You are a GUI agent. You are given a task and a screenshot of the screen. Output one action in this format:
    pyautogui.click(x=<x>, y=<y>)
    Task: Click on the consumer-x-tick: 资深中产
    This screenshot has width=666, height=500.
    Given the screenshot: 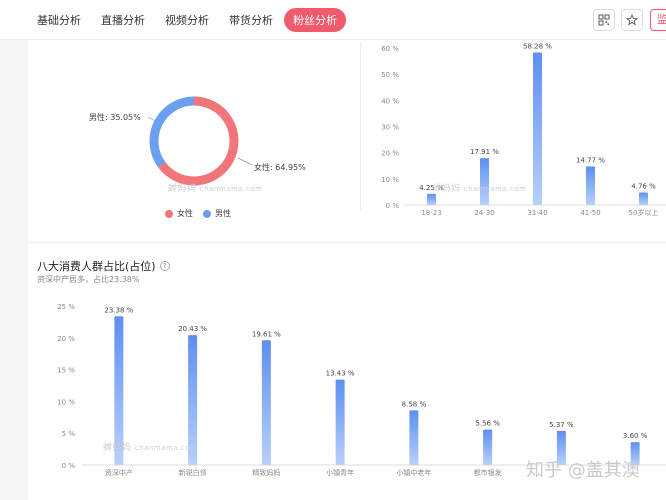 What is the action you would take?
    pyautogui.click(x=119, y=472)
    